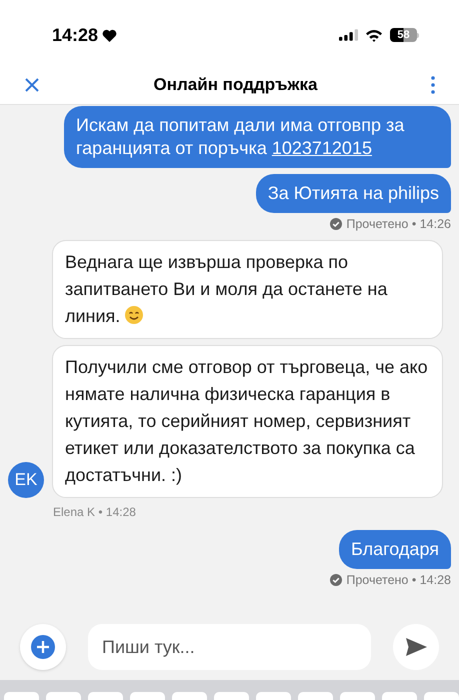 The image size is (459, 700). What do you see at coordinates (257, 137) in the screenshot?
I see `message-bubble: Искам да попитам дали има отговпр за гаранцията от поръчка 1023712015` at bounding box center [257, 137].